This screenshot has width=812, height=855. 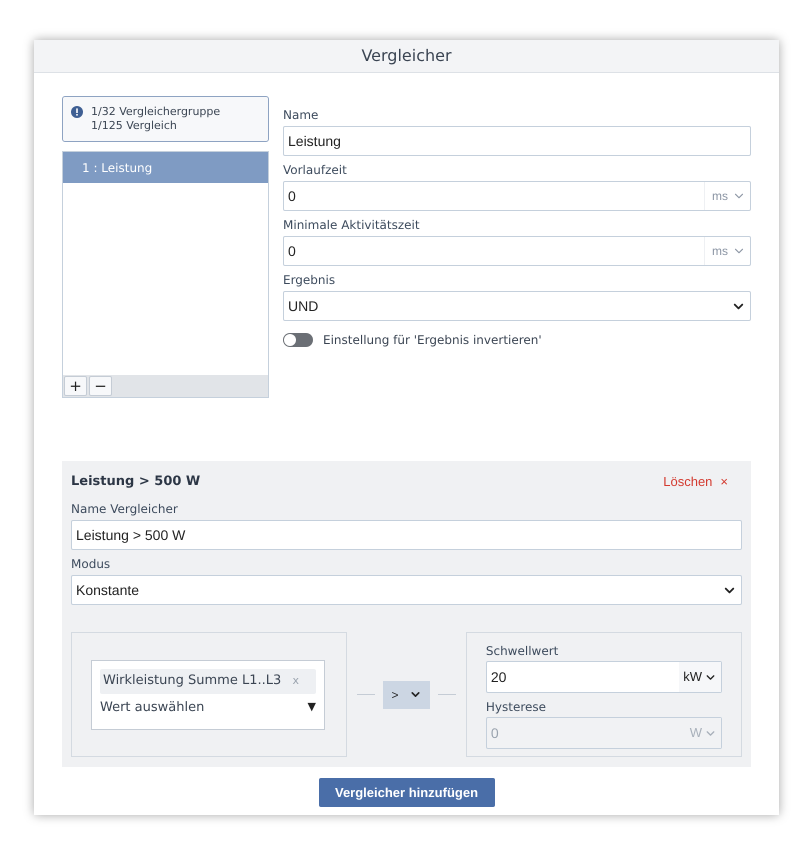 What do you see at coordinates (298, 340) in the screenshot?
I see `toggle-switch` at bounding box center [298, 340].